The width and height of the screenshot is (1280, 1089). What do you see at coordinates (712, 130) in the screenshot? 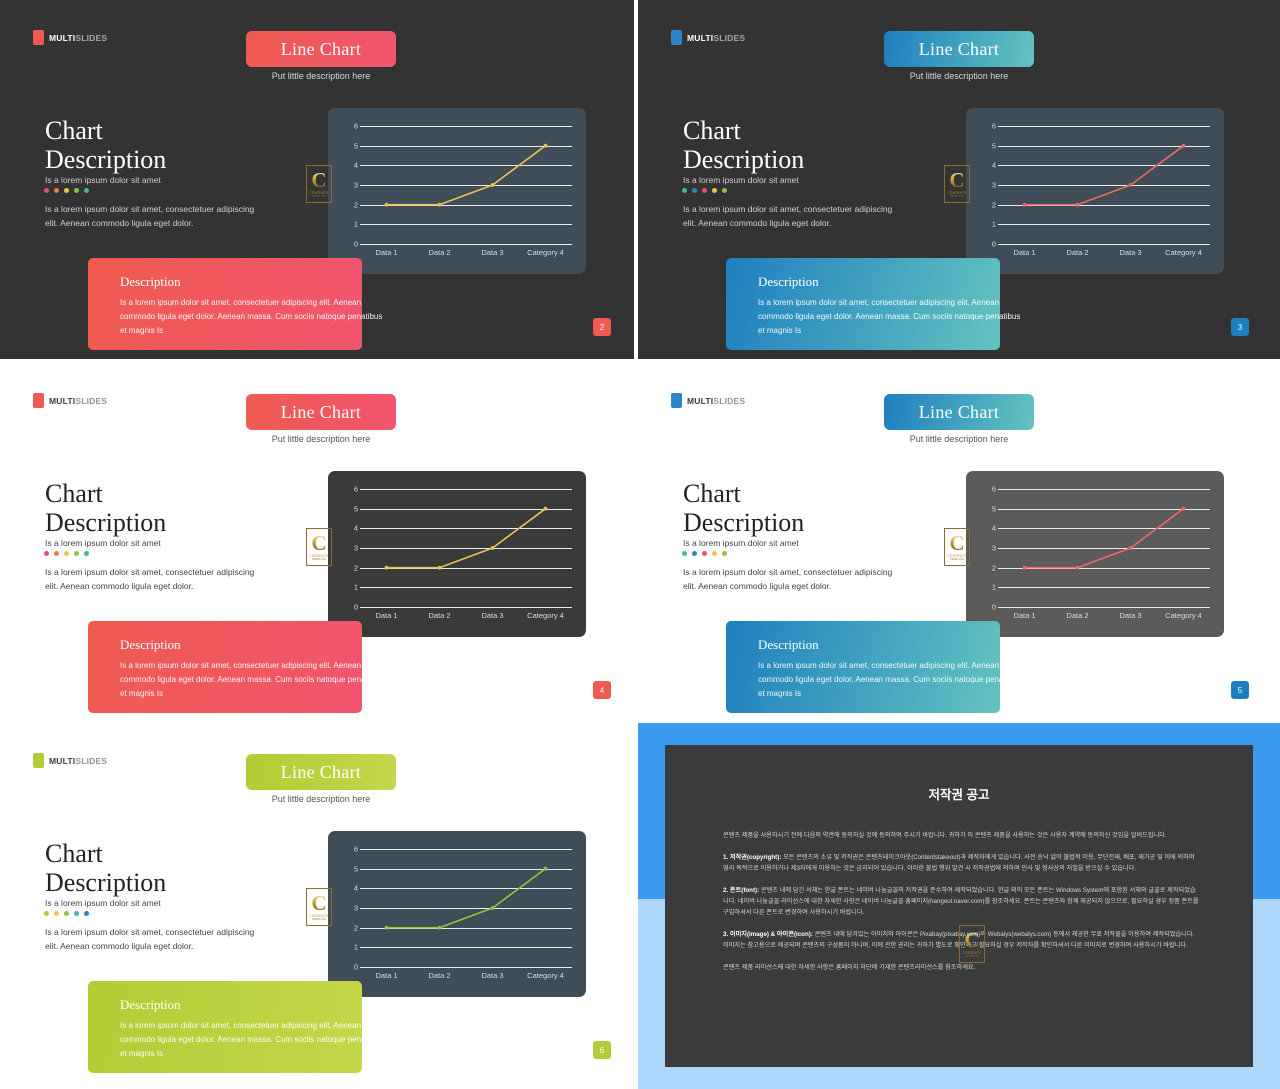
I see `description-heading-line1: Chart` at bounding box center [712, 130].